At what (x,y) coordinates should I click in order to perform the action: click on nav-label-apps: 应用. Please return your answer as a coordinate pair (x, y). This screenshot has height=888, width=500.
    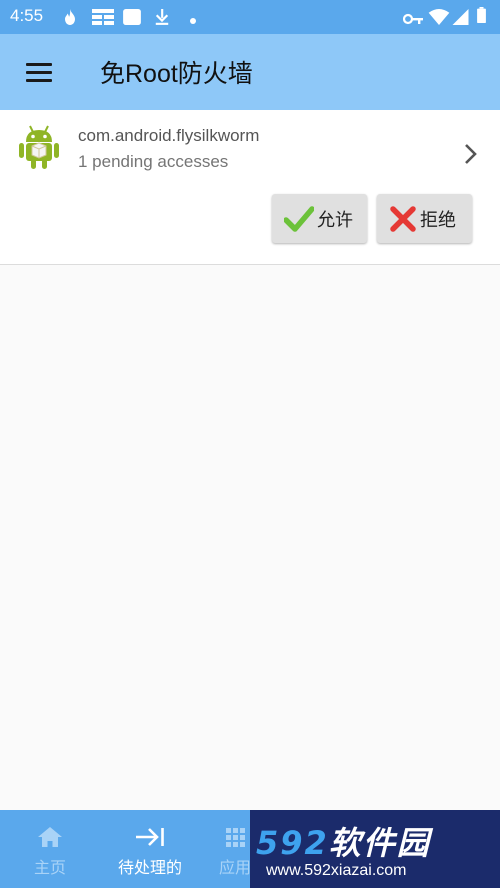
    Looking at the image, I should click on (234, 867).